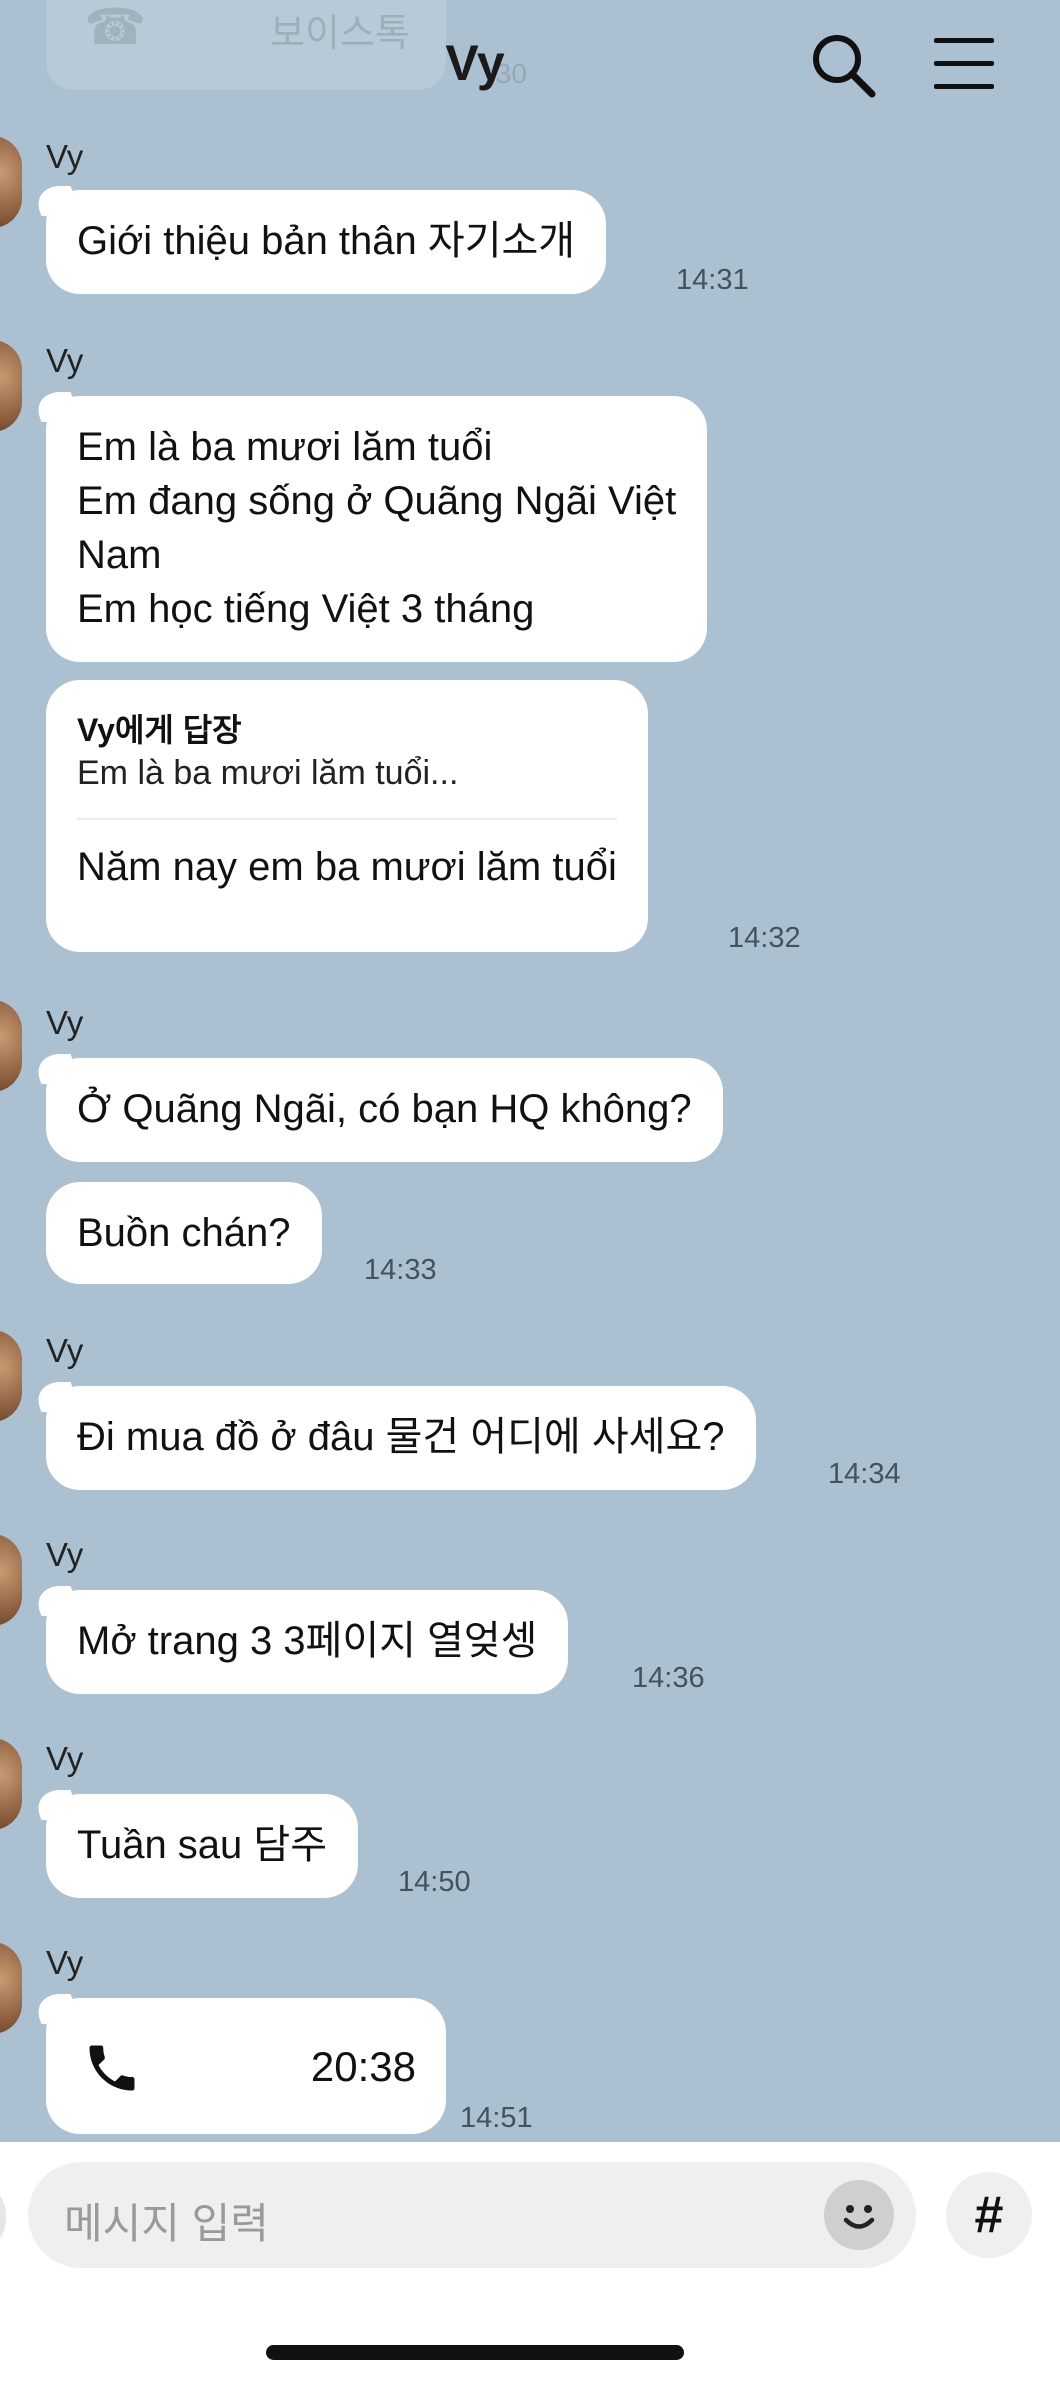 The image size is (1060, 2388). Describe the element at coordinates (530, 60) in the screenshot. I see `chat-header: ☎ 보이스톡 :30 Vy` at that location.